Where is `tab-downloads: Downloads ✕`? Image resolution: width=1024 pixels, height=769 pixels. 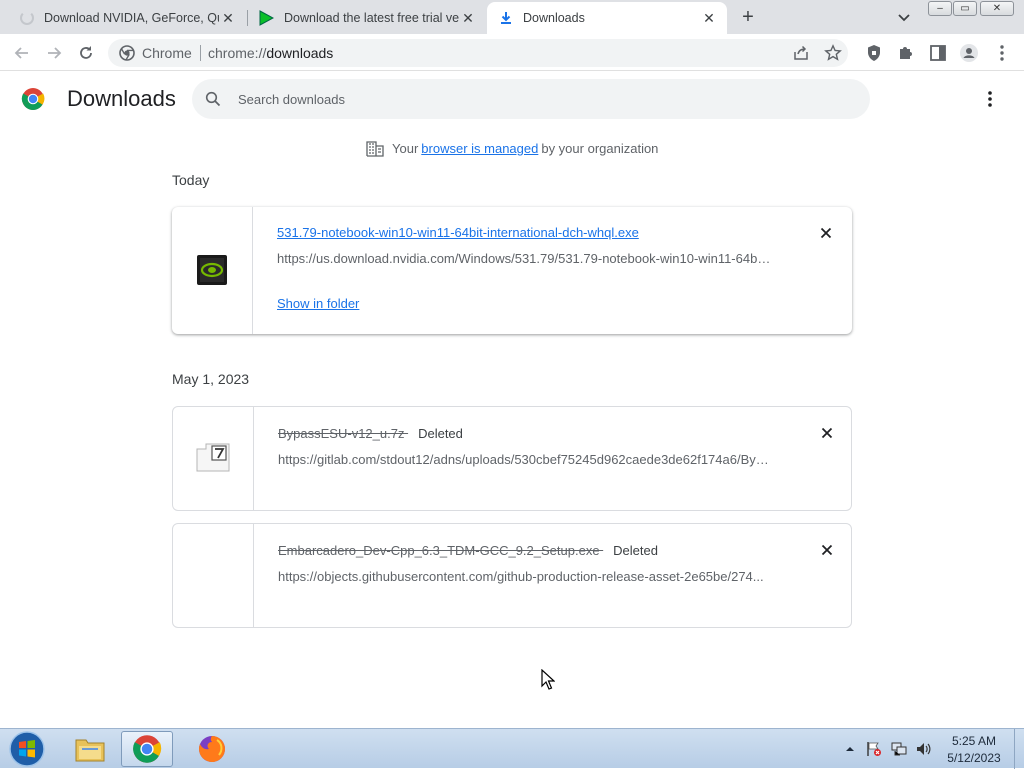
tab-downloads: Downloads ✕ is located at coordinates (607, 18).